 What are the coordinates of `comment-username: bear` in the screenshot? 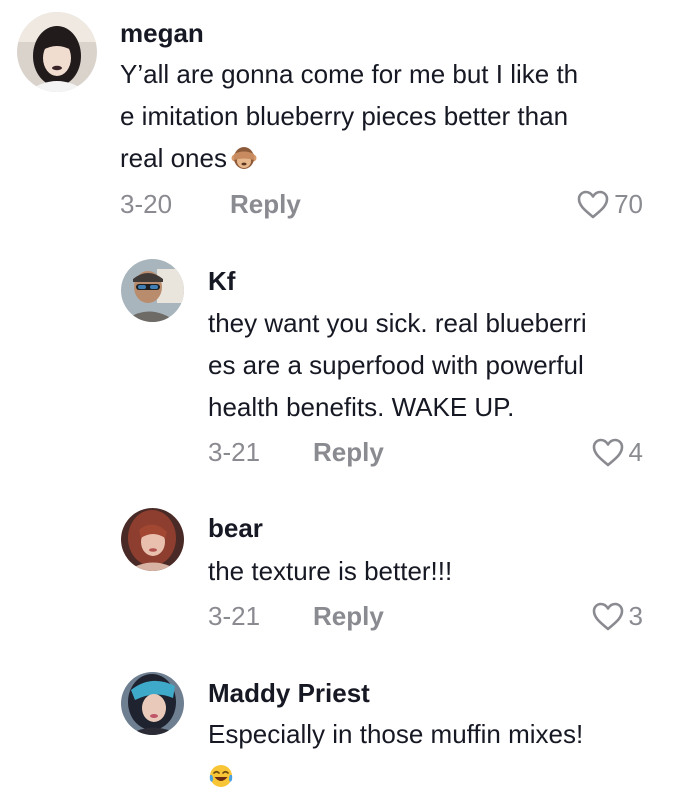 It's located at (235, 528).